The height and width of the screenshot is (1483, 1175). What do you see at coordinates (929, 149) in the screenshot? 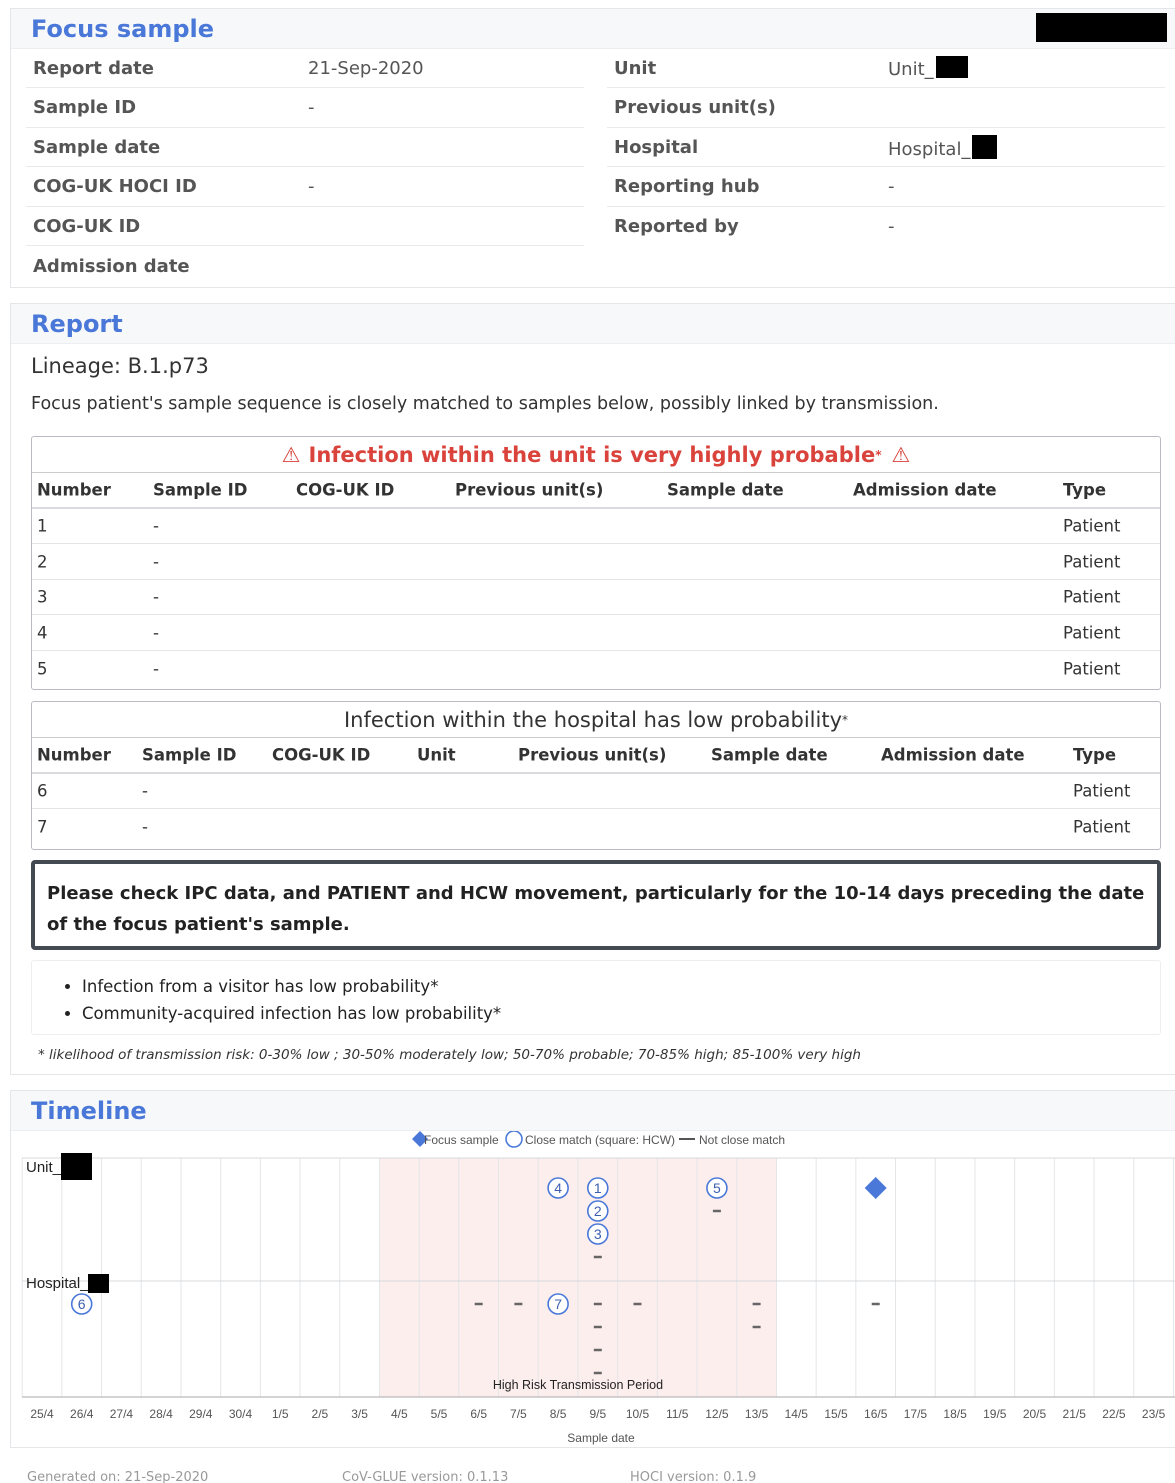
I see `field-value: Hospital_` at bounding box center [929, 149].